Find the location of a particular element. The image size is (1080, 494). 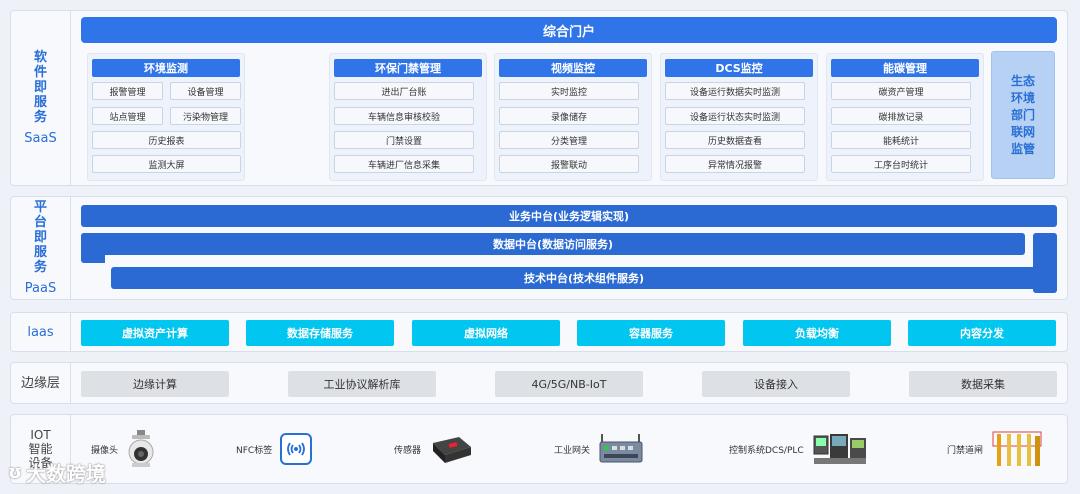

paas-label-char: 服 is located at coordinates (40, 252).